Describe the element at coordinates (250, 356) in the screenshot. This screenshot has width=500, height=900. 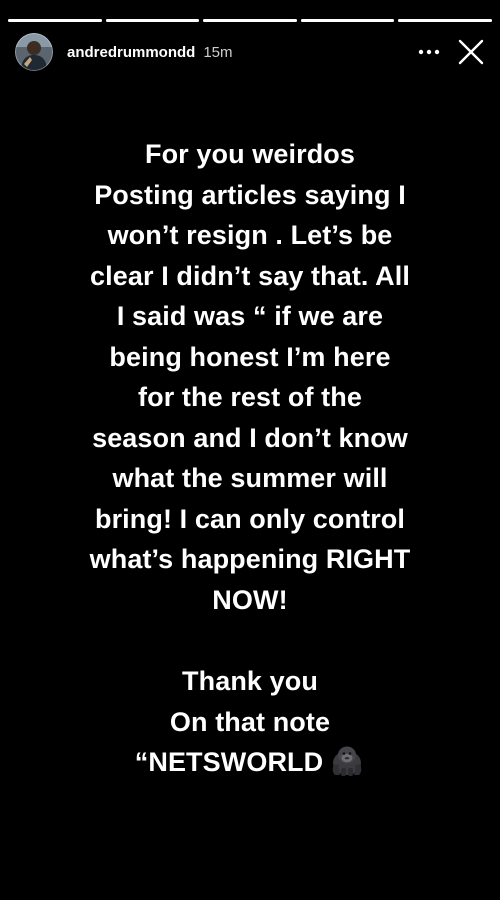
I see `text-line: being honest I’m here` at that location.